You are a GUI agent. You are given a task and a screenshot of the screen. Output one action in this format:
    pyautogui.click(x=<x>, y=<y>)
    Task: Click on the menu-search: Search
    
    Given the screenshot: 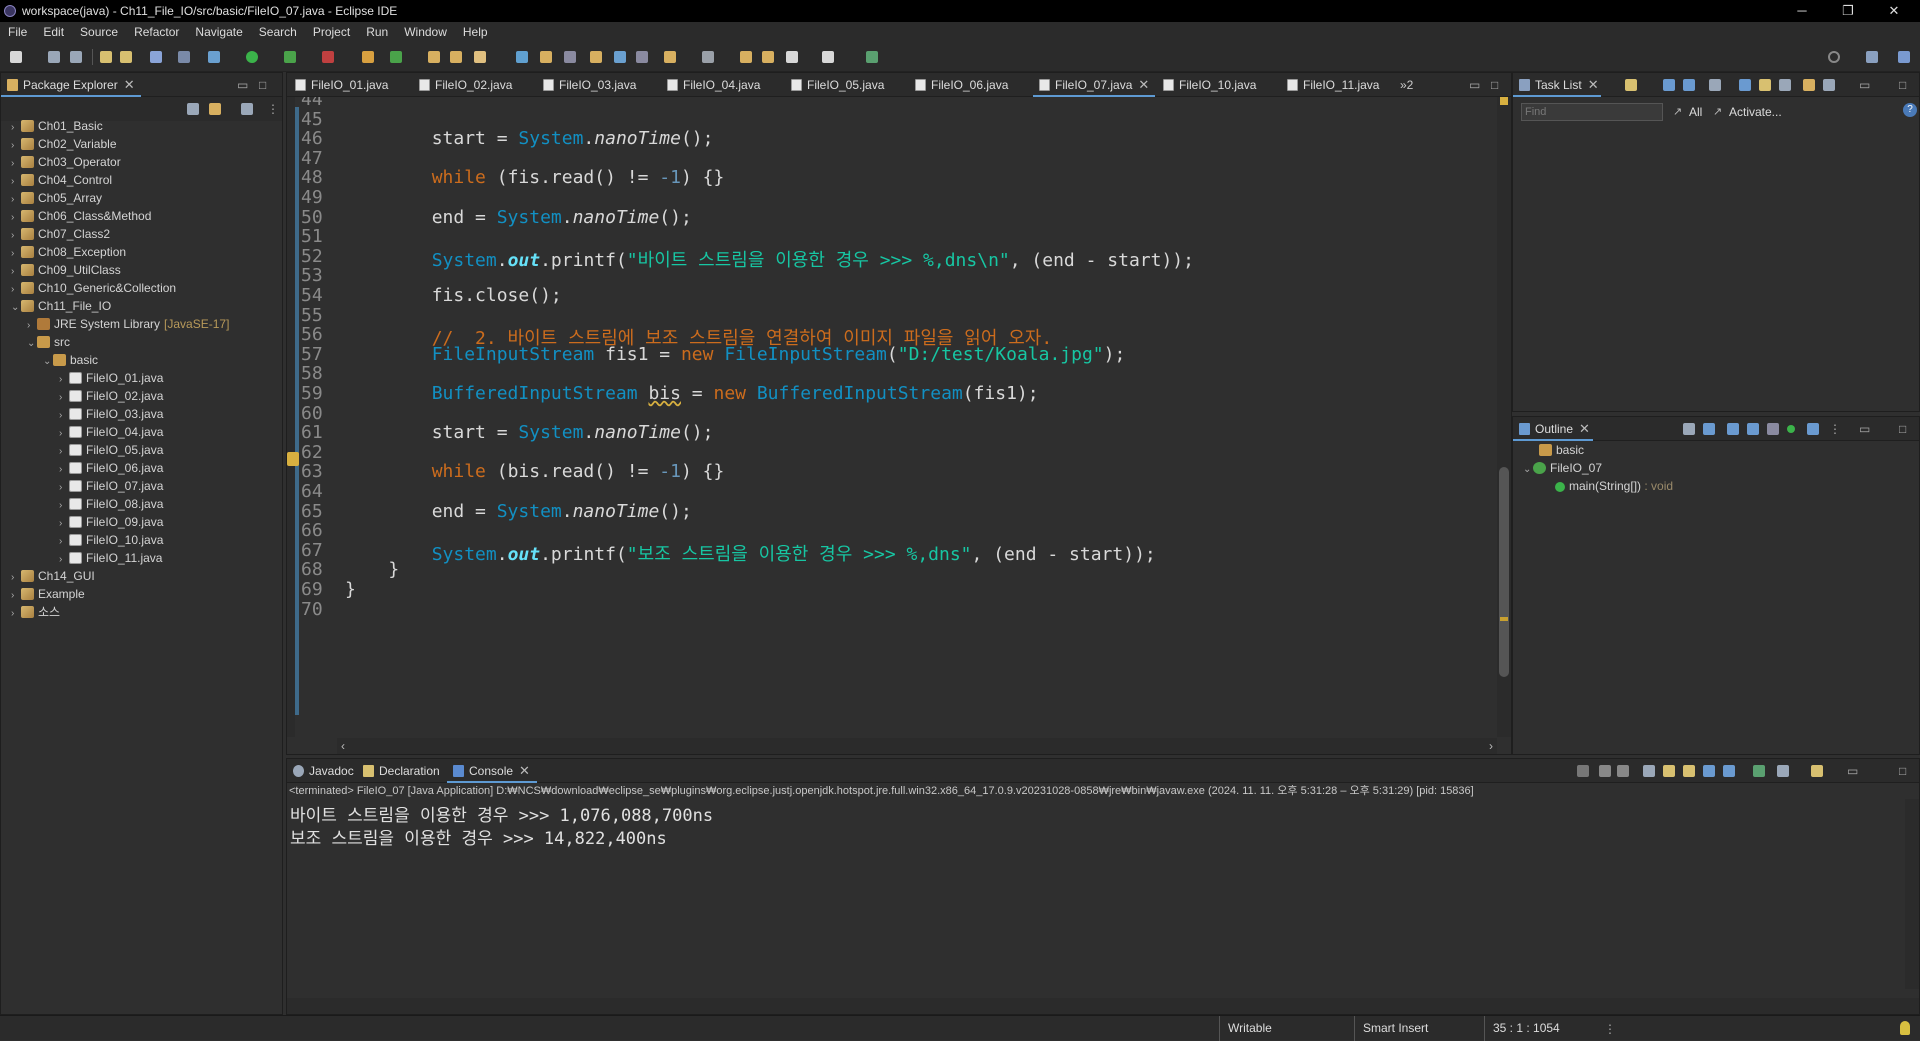 What is the action you would take?
    pyautogui.click(x=278, y=32)
    